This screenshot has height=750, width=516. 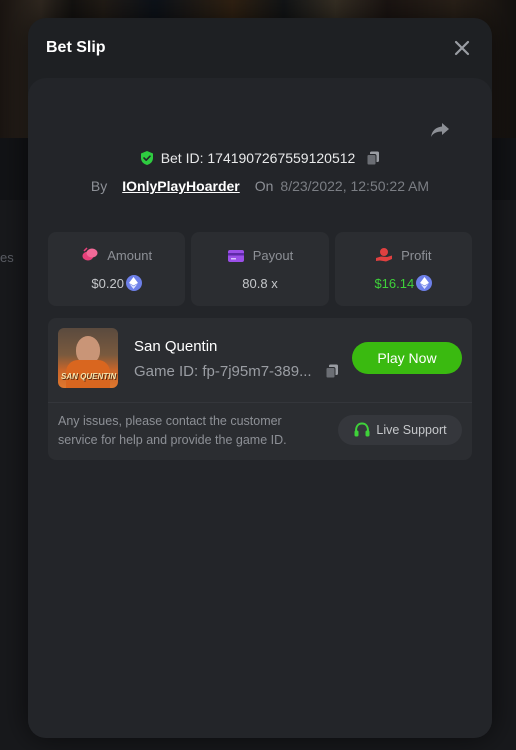 I want to click on game-name: San Quentin, so click(x=176, y=346).